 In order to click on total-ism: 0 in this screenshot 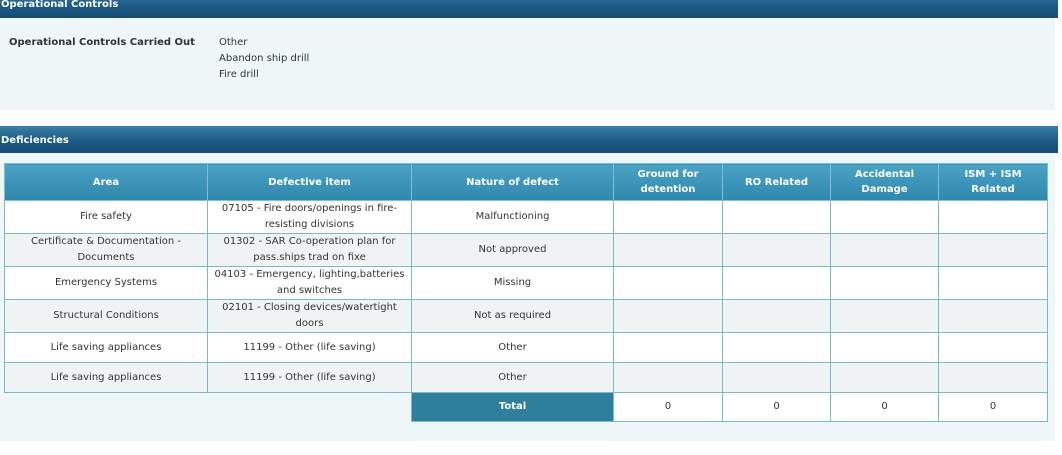, I will do `click(993, 407)`.